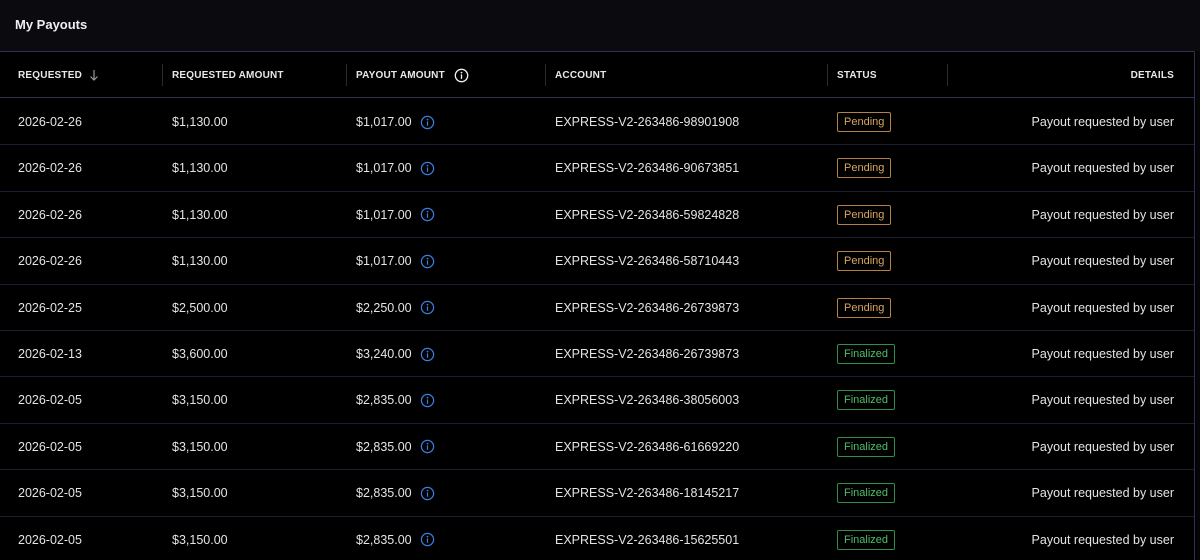  What do you see at coordinates (1060, 75) in the screenshot?
I see `column-header-details: DETAILS` at bounding box center [1060, 75].